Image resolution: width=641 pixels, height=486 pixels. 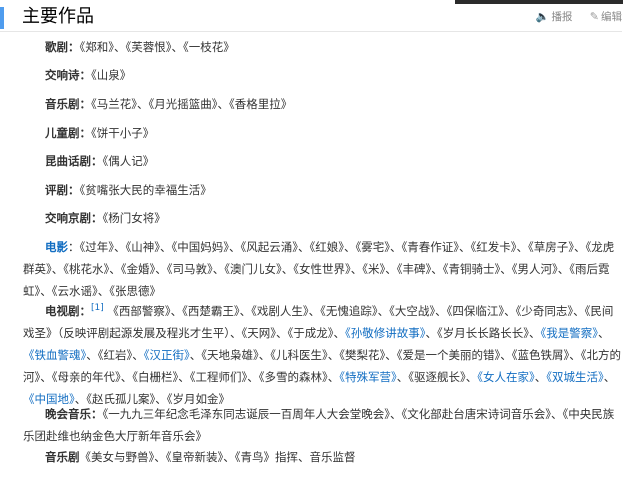 What do you see at coordinates (58, 16) in the screenshot?
I see `section-title: 主要作品` at bounding box center [58, 16].